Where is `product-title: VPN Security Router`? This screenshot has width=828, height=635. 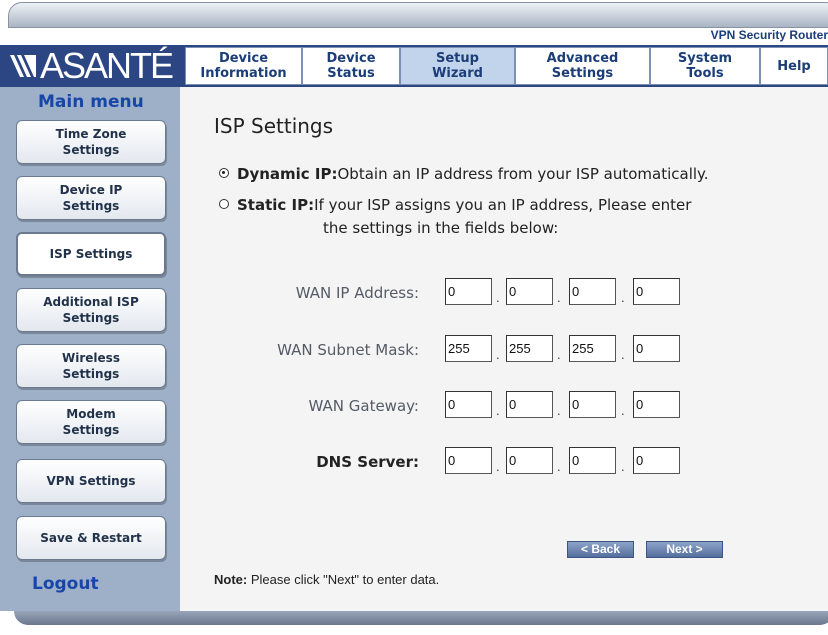 product-title: VPN Security Router is located at coordinates (769, 35).